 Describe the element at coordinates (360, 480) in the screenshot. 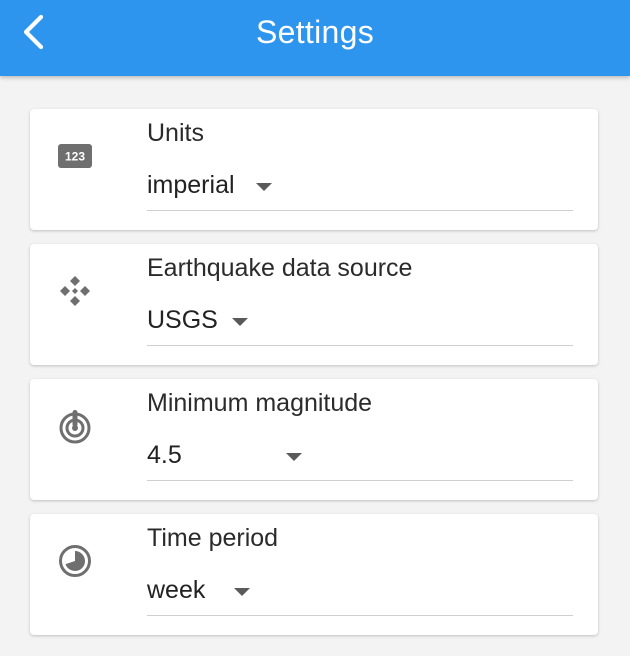

I see `min-magnitude-select-underline` at that location.